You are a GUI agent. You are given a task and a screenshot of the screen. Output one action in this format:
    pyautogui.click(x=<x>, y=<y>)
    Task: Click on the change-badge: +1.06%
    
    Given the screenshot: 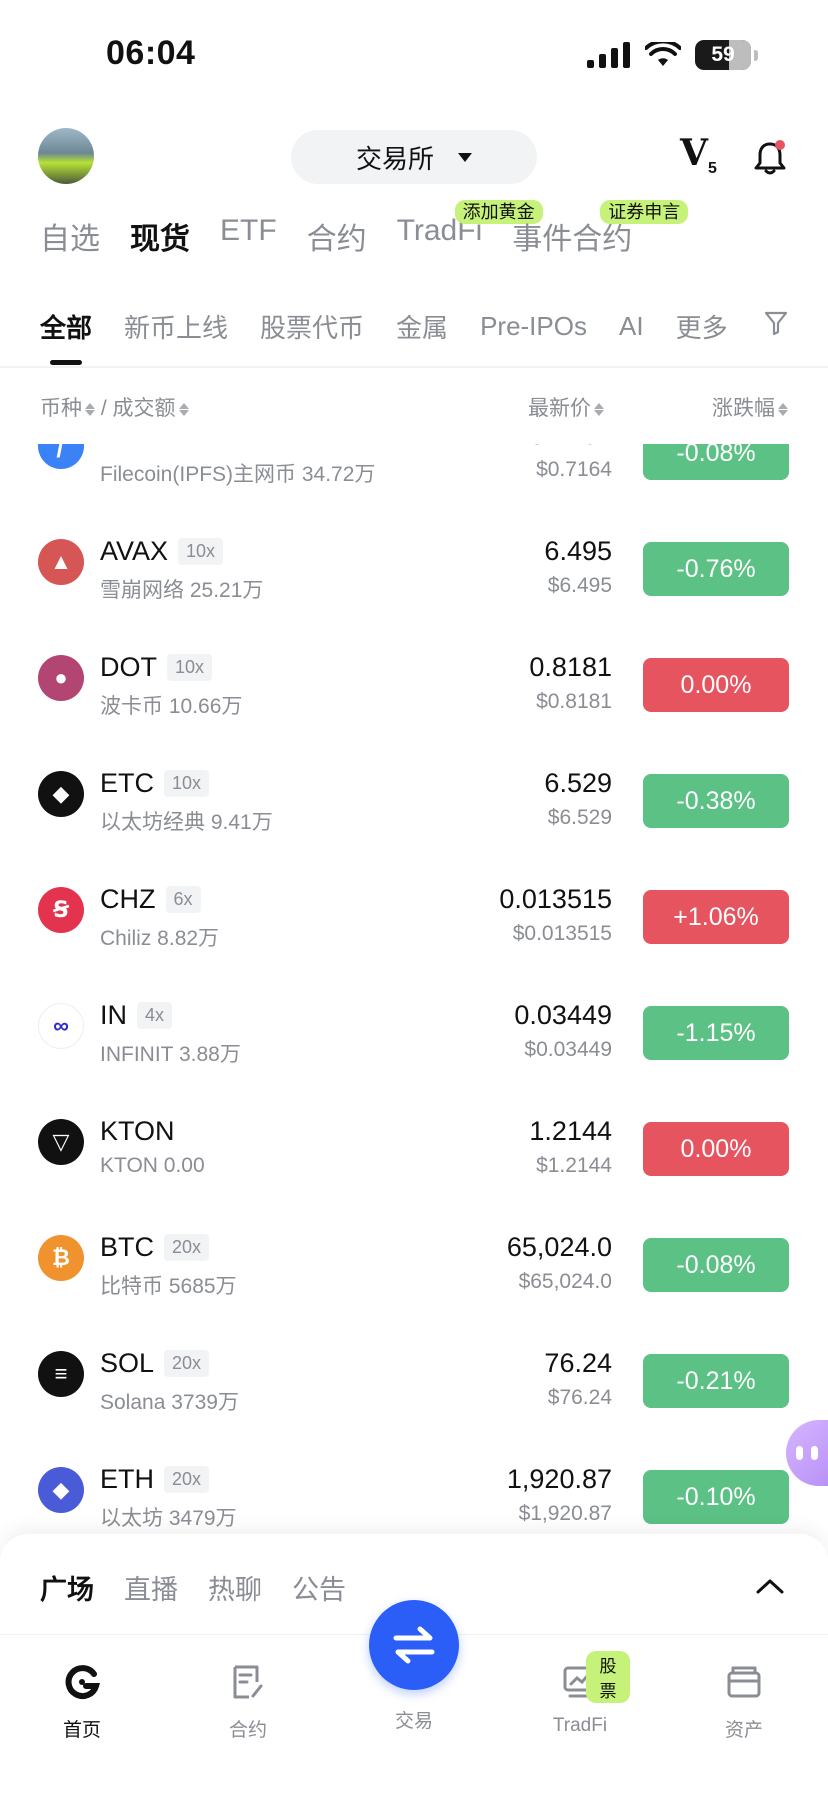 What is the action you would take?
    pyautogui.click(x=716, y=917)
    